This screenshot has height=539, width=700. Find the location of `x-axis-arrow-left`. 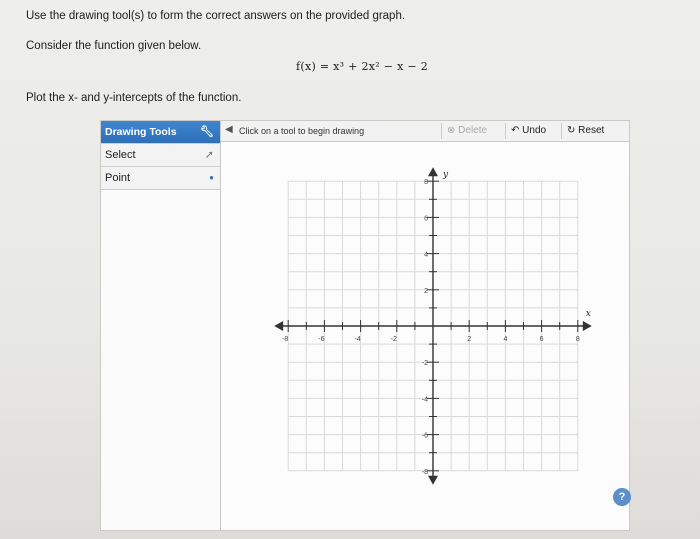

x-axis-arrow-left is located at coordinates (279, 326).